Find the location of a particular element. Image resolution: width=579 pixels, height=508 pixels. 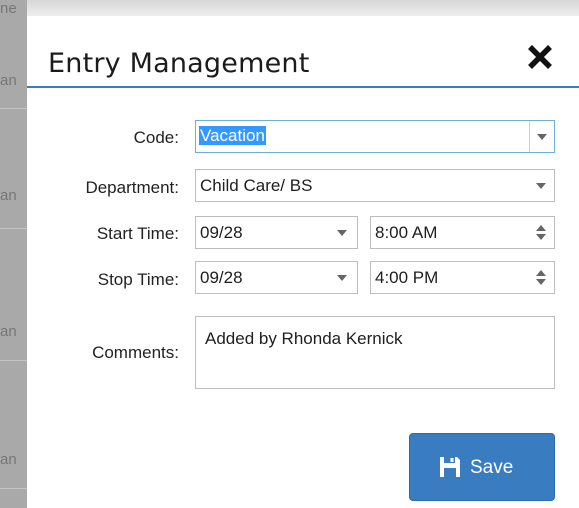

department-select: Child Care/ BS is located at coordinates (375, 185).